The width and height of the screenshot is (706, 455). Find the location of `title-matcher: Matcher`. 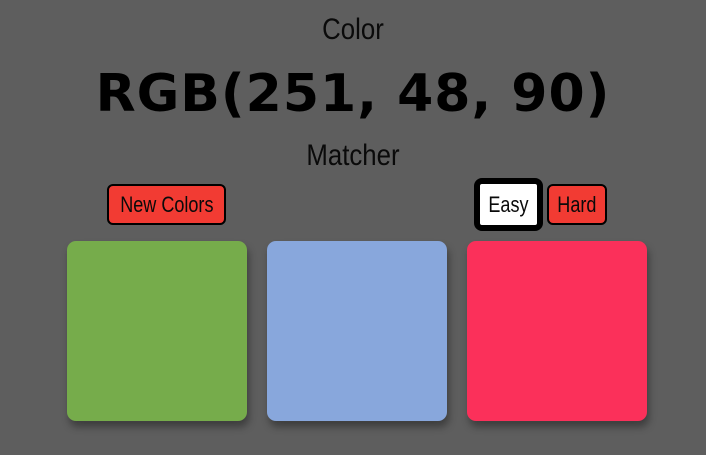

title-matcher: Matcher is located at coordinates (353, 155).